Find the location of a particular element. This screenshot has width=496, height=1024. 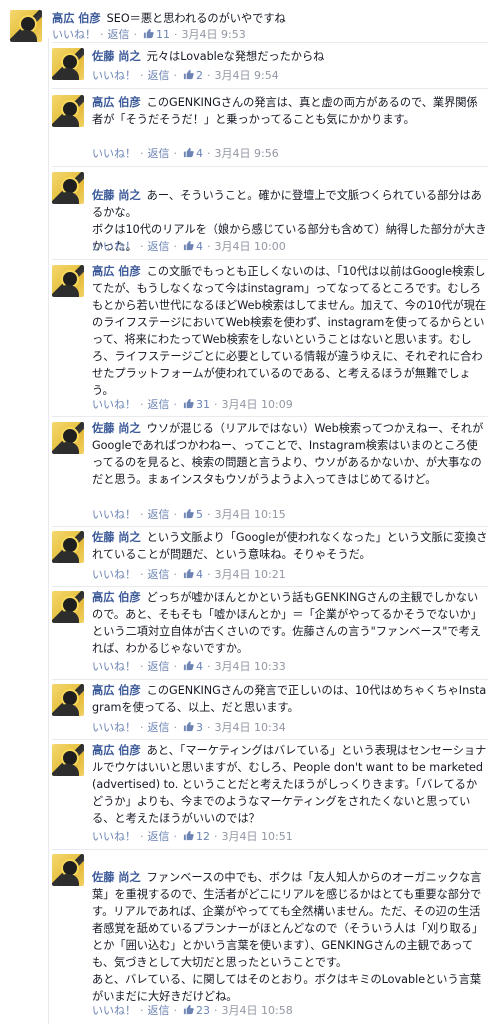

comment-actions: いいね！ · 返信 · 3 · 3月4日 10:34 is located at coordinates (189, 727).